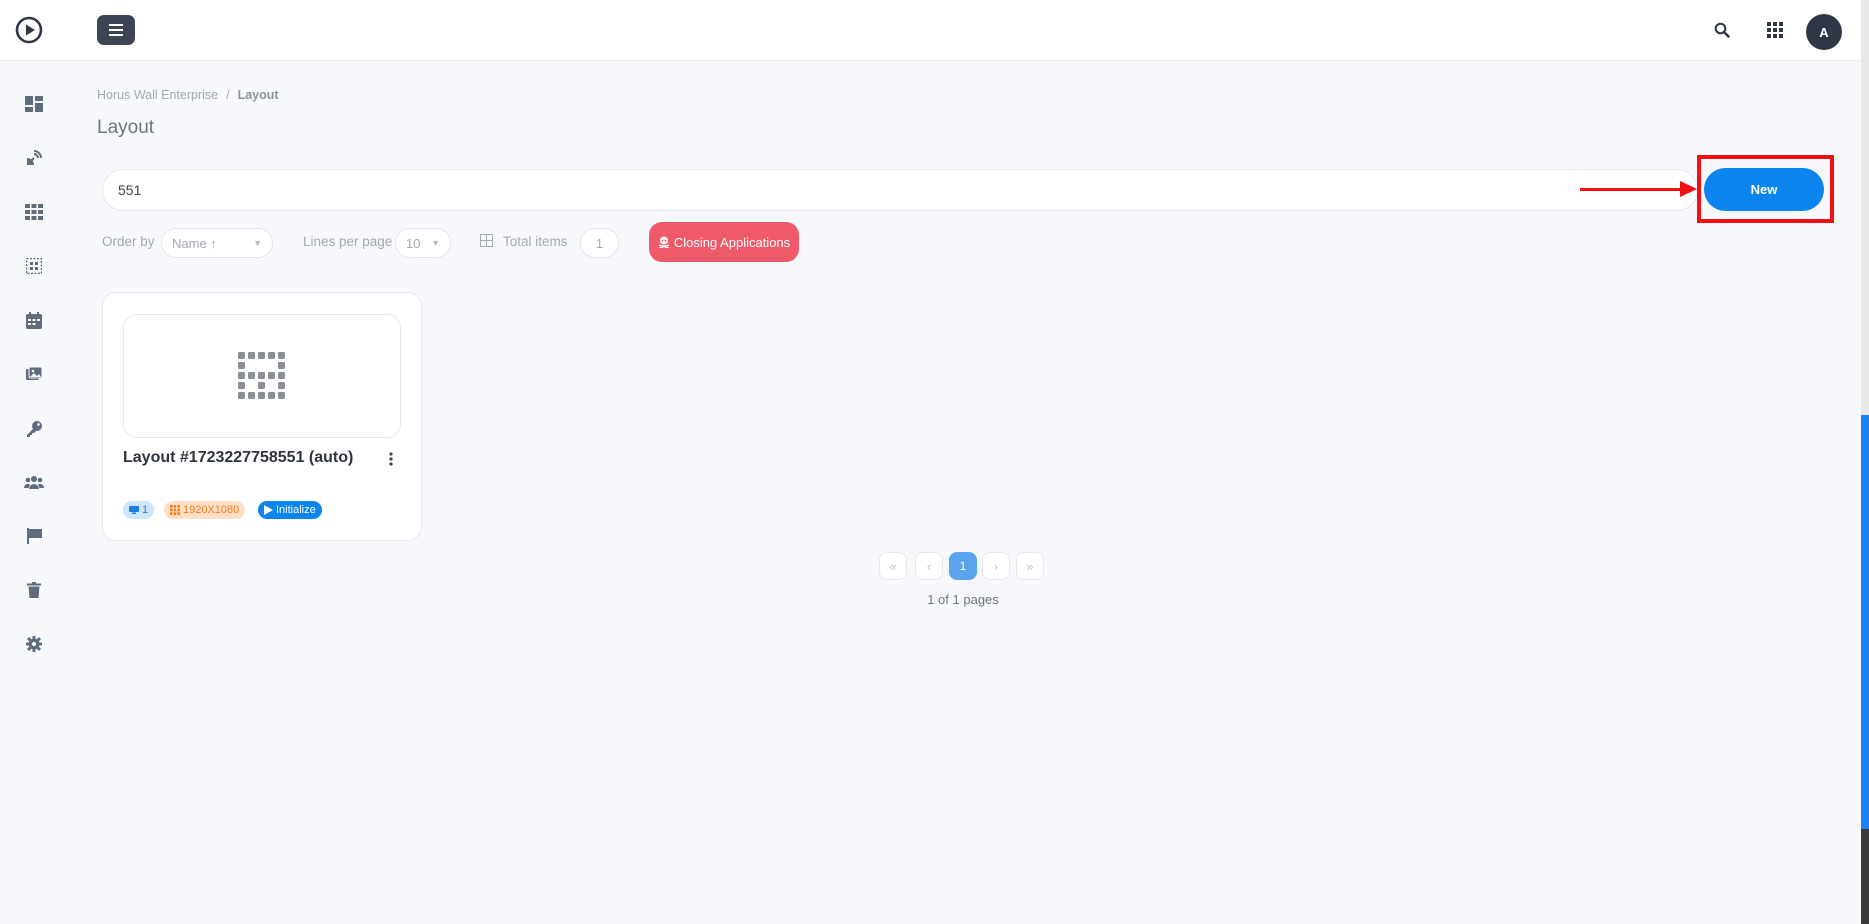 Image resolution: width=1869 pixels, height=924 pixels. What do you see at coordinates (34, 482) in the screenshot?
I see `users-icon` at bounding box center [34, 482].